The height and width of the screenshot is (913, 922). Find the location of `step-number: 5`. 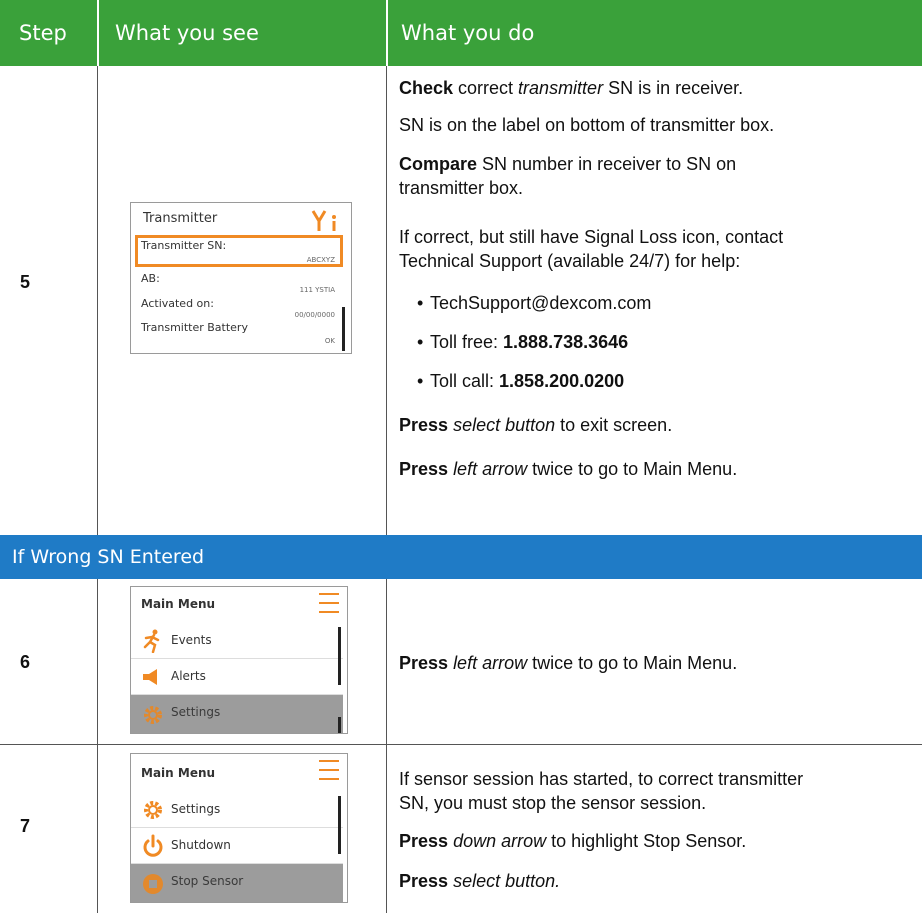

step-number: 5 is located at coordinates (25, 282).